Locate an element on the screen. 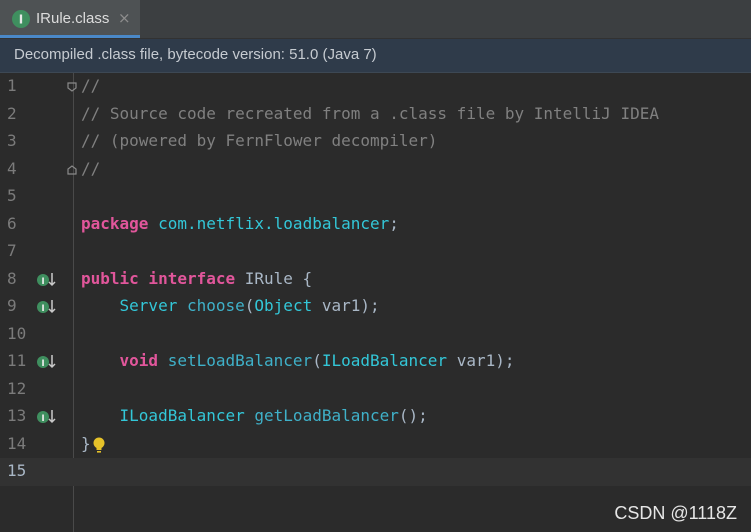  line-number: 13 is located at coordinates (17, 415).